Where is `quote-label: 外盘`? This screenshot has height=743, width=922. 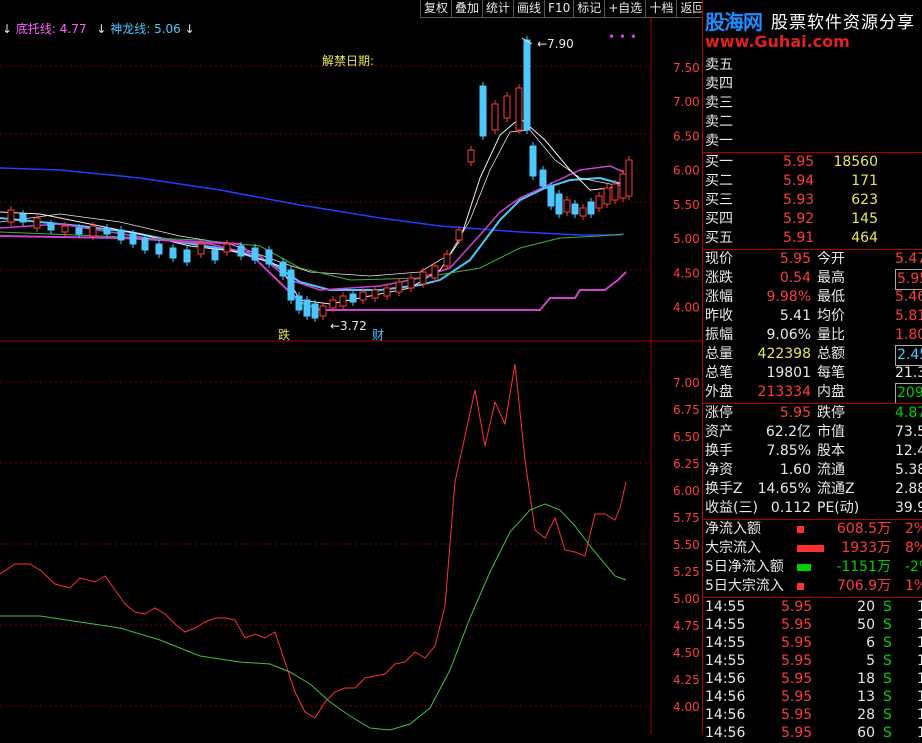 quote-label: 外盘 is located at coordinates (719, 392).